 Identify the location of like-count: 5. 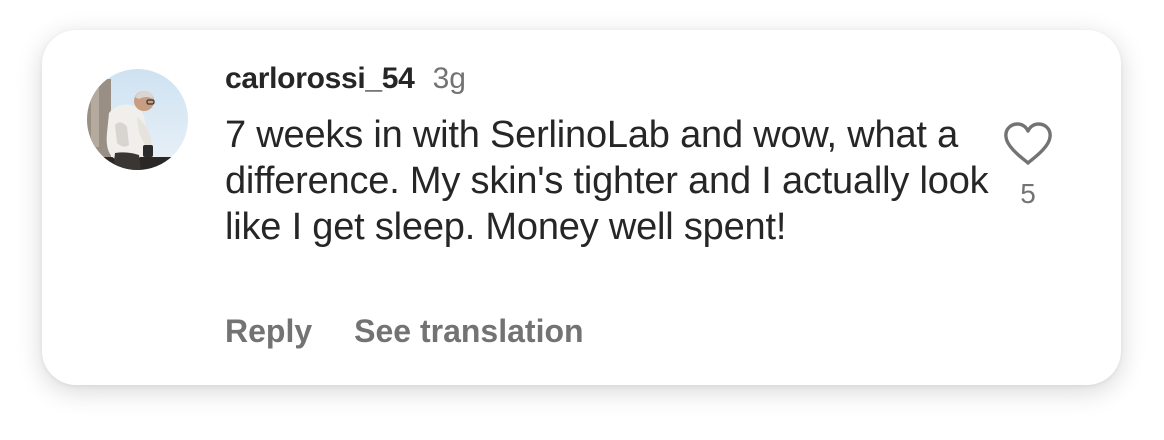
(1028, 193).